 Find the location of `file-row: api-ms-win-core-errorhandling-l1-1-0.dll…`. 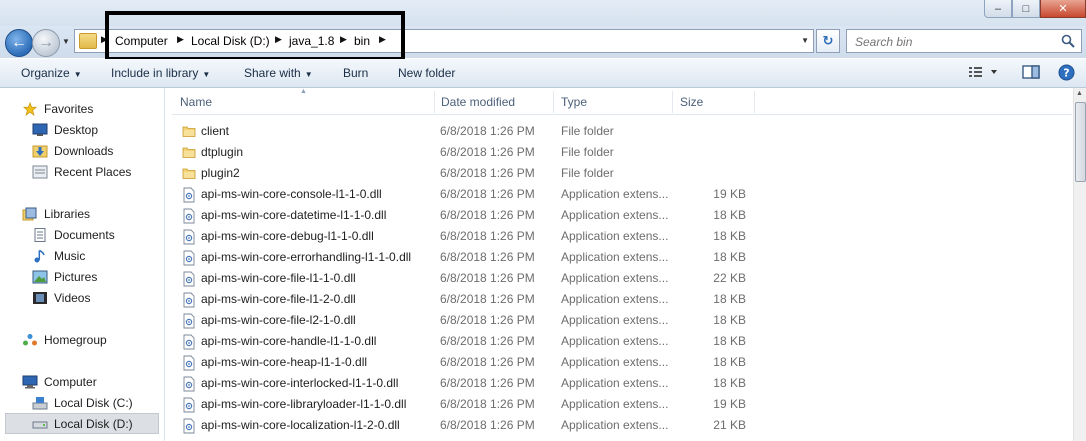

file-row: api-ms-win-core-errorhandling-l1-1-0.dll… is located at coordinates (622, 256).